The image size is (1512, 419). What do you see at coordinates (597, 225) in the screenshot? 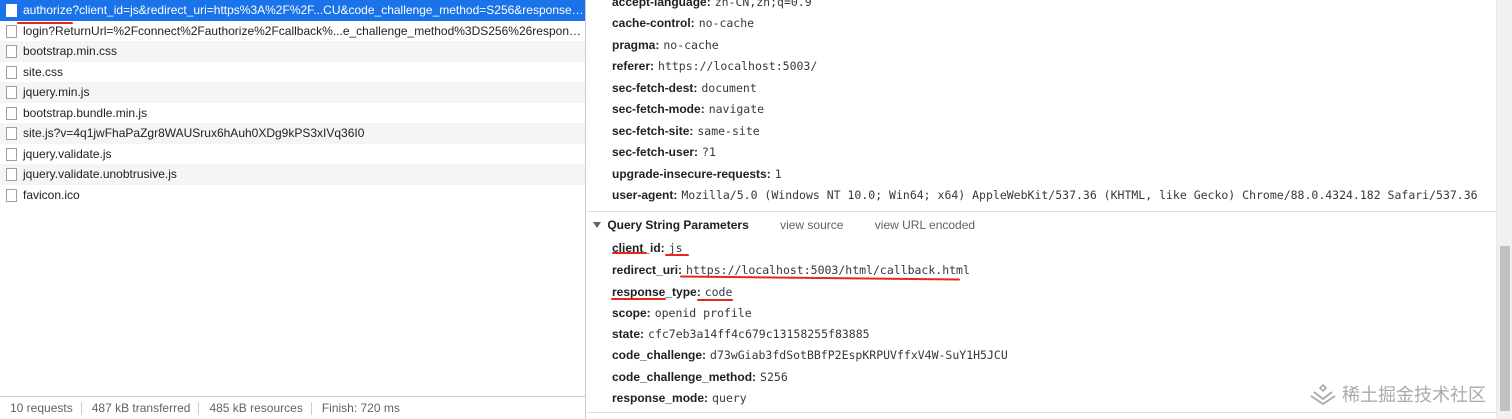
I see `collapse-triangle-icon` at bounding box center [597, 225].